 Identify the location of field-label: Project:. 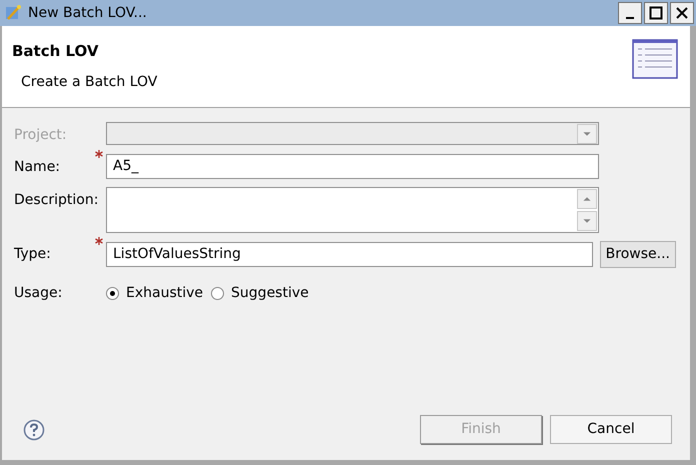
(41, 135).